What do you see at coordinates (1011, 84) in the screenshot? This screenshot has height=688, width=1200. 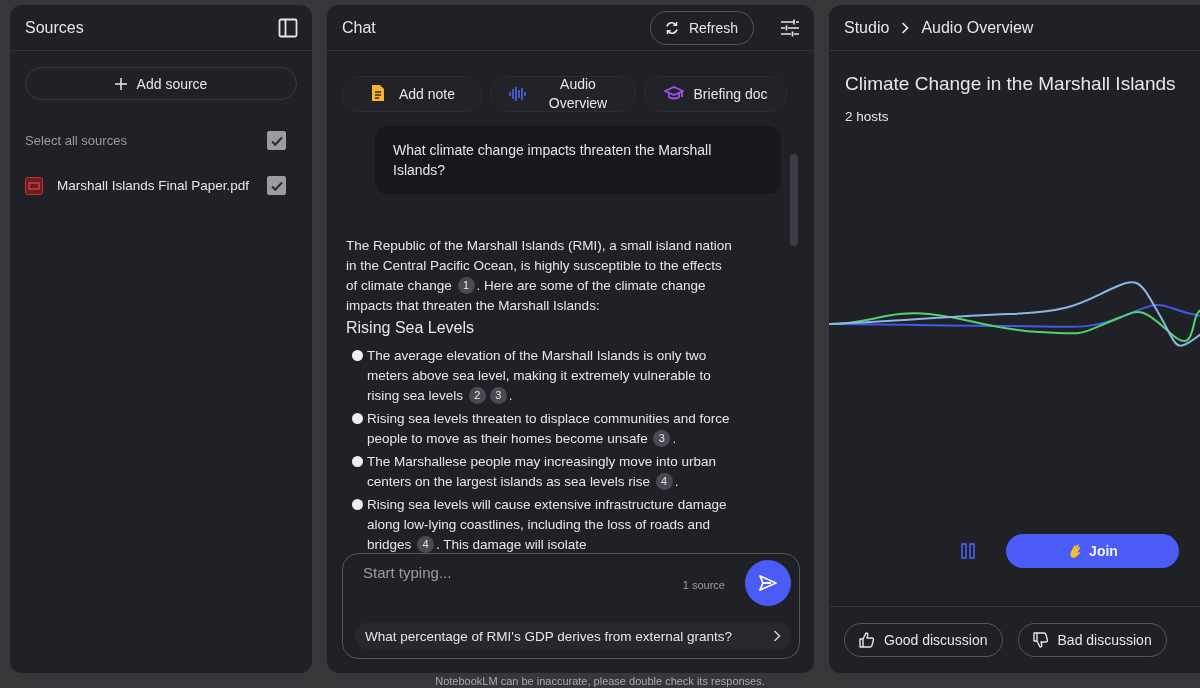 I see `overview-title: Climate Change in the Marshall Islands` at bounding box center [1011, 84].